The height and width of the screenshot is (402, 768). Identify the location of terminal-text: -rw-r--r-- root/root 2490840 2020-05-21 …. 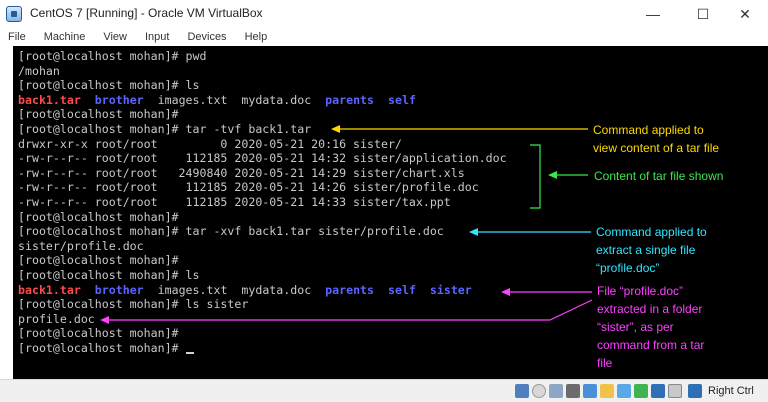
(241, 172).